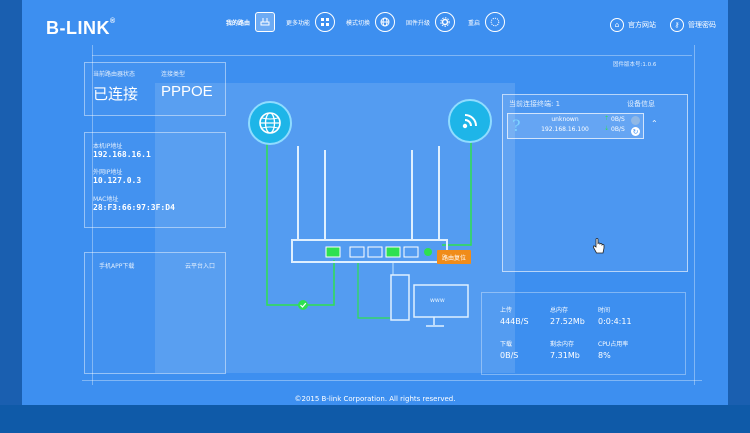  What do you see at coordinates (270, 123) in the screenshot?
I see `internet-globe-icon` at bounding box center [270, 123].